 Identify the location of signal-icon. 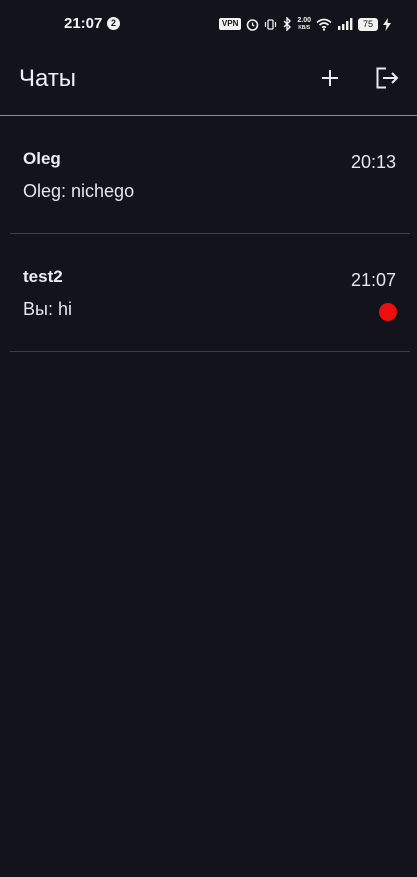
(345, 24).